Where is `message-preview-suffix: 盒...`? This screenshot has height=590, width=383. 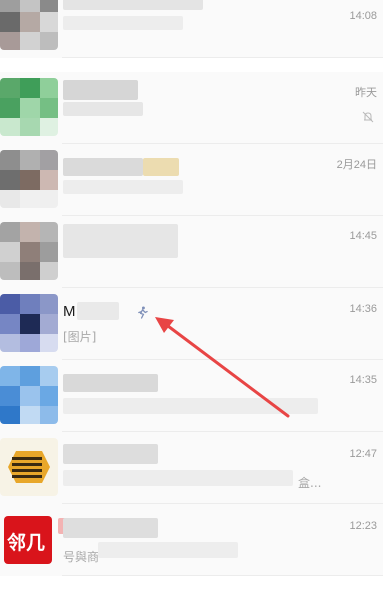
message-preview-suffix: 盒... is located at coordinates (310, 483).